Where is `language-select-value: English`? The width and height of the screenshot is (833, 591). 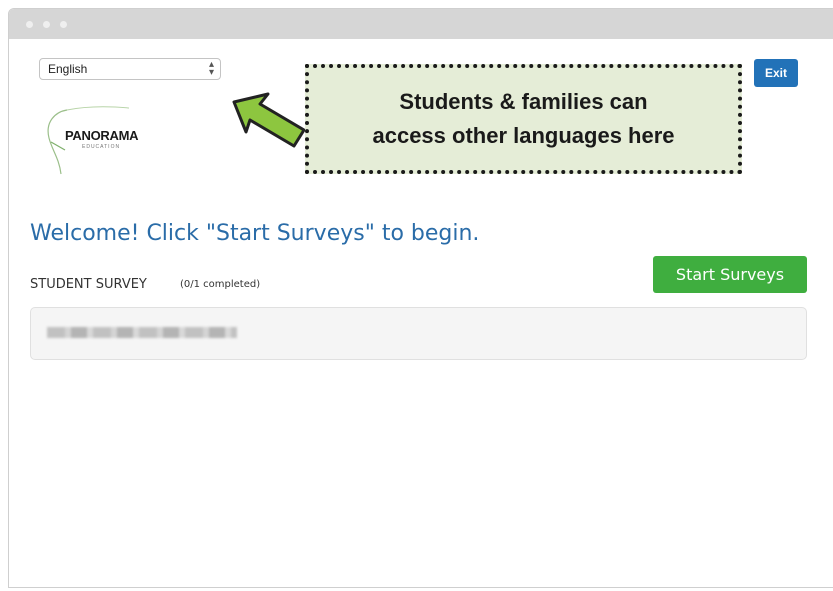 language-select-value: English is located at coordinates (68, 69).